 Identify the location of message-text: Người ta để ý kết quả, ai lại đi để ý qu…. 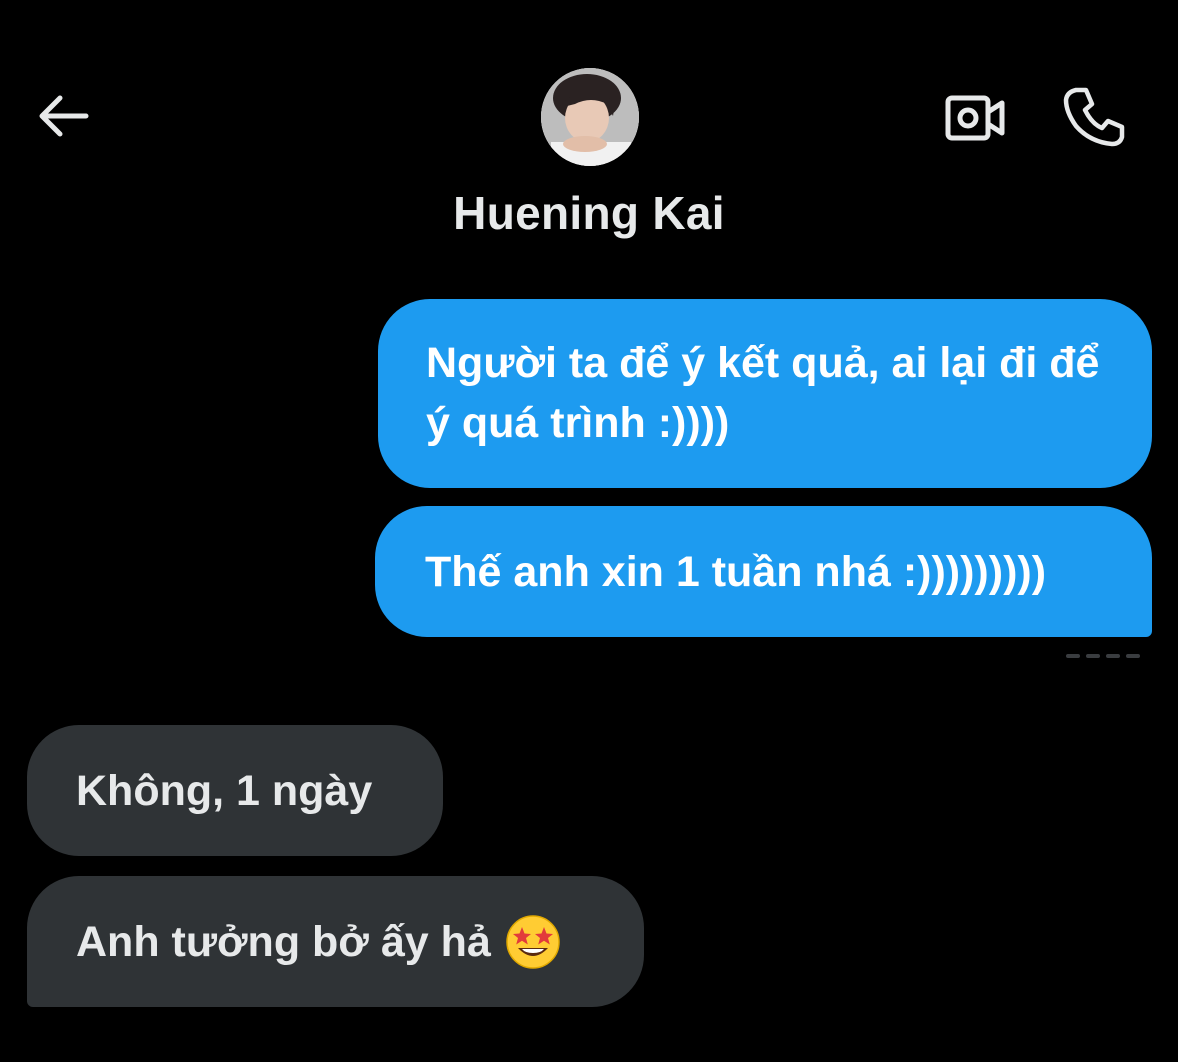
(763, 392).